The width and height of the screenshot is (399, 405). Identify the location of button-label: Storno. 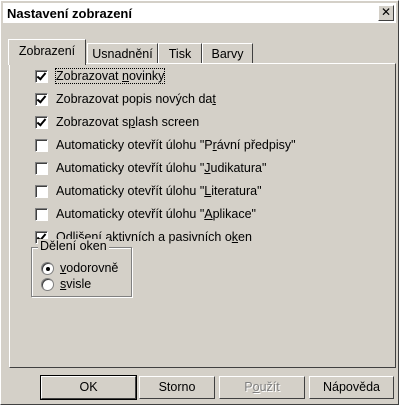
(177, 387).